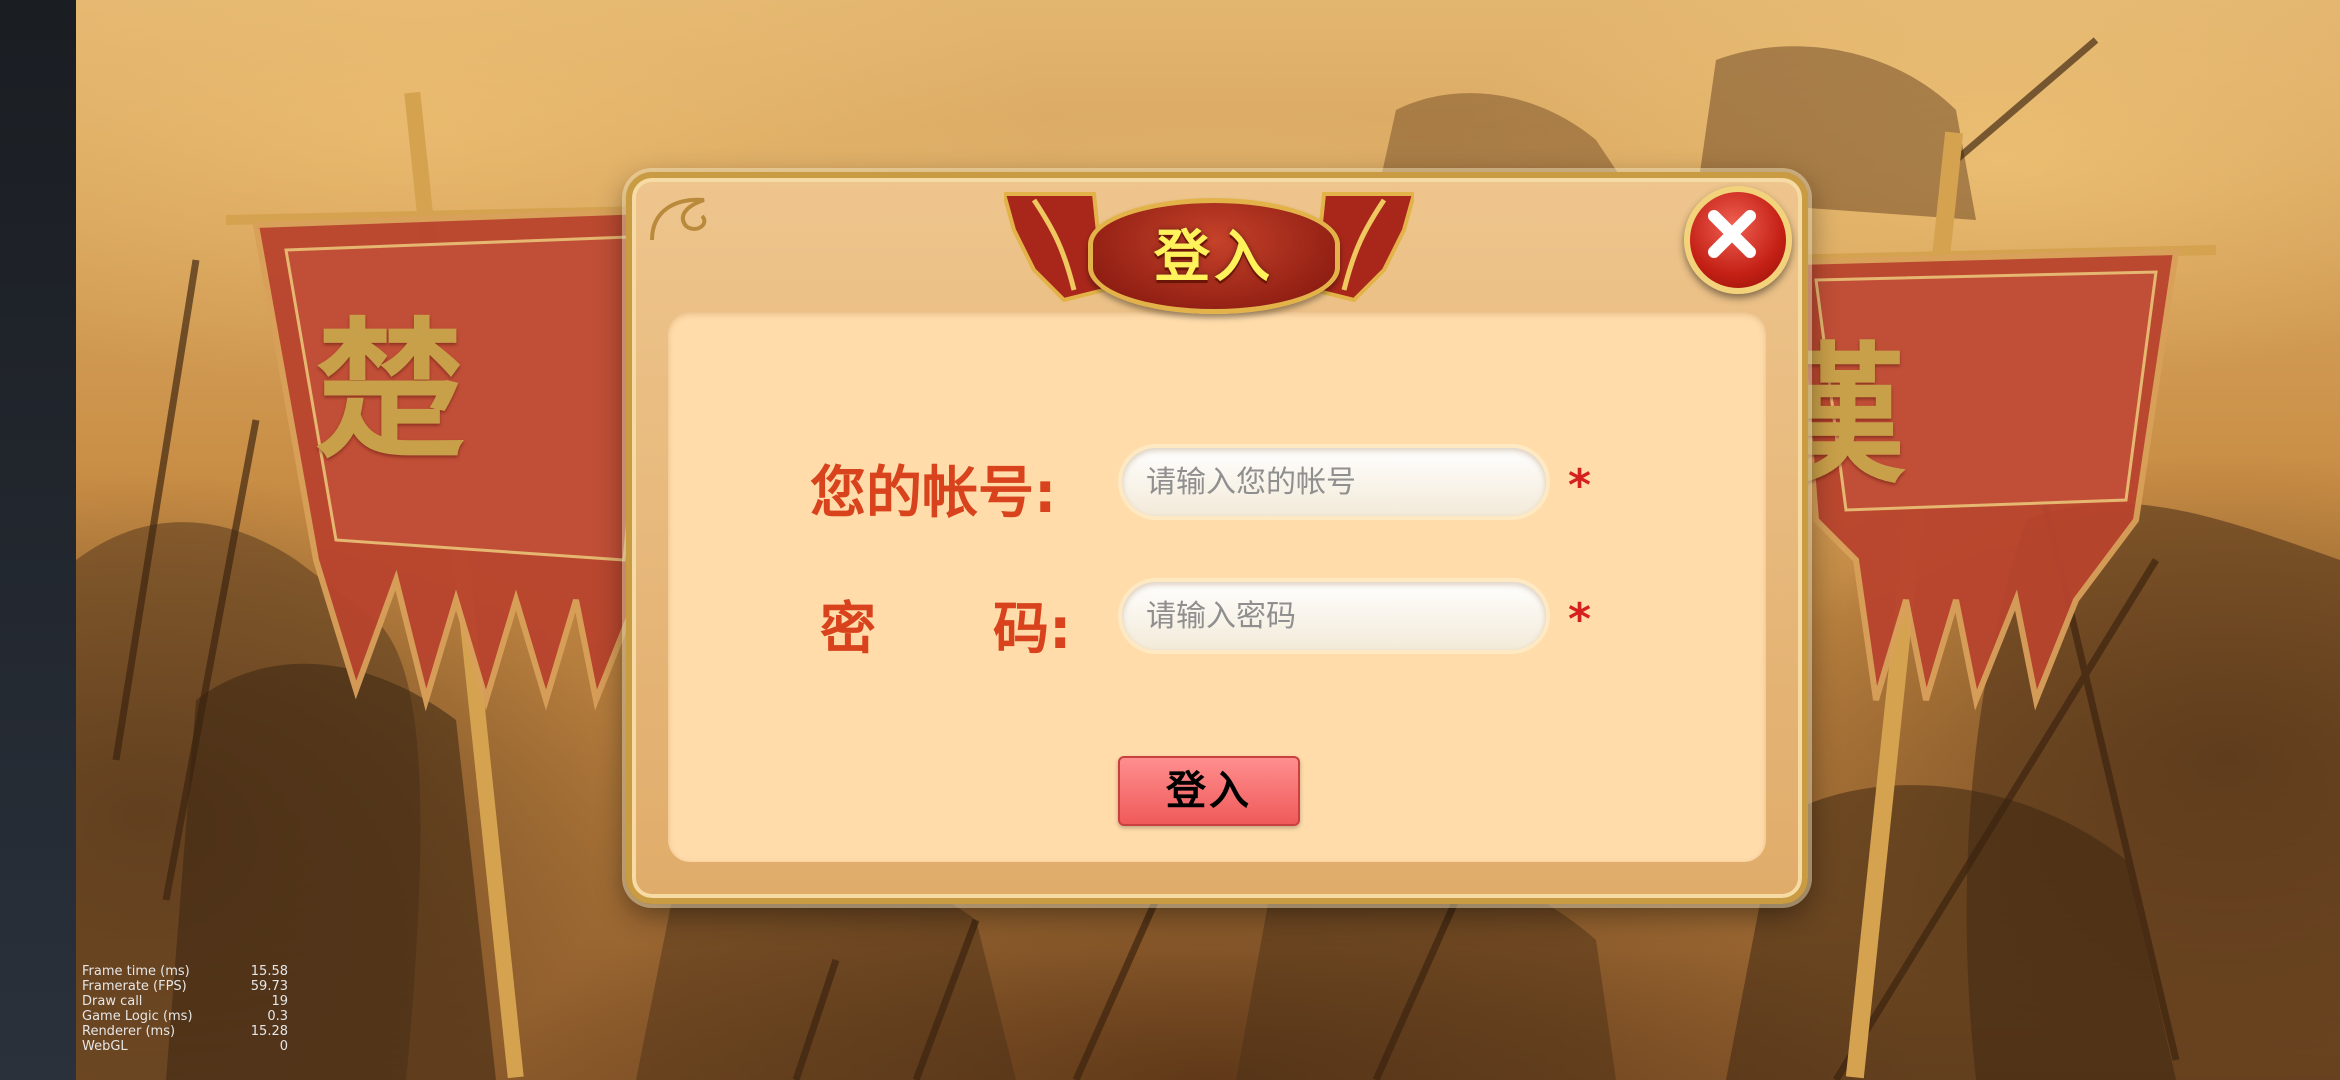  I want to click on corner-ornament-icon, so click(678, 219).